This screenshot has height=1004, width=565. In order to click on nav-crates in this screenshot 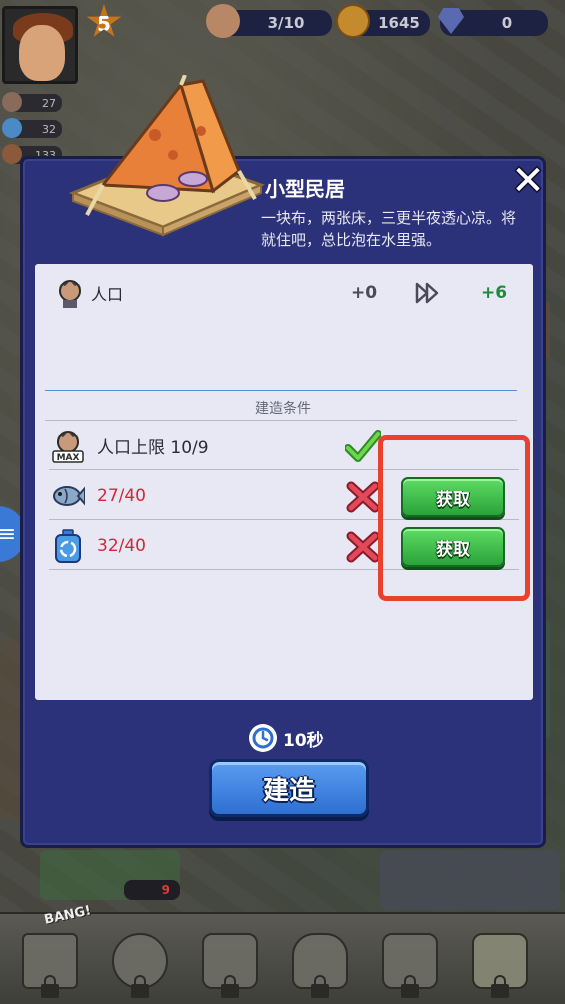, I will do `click(230, 961)`.